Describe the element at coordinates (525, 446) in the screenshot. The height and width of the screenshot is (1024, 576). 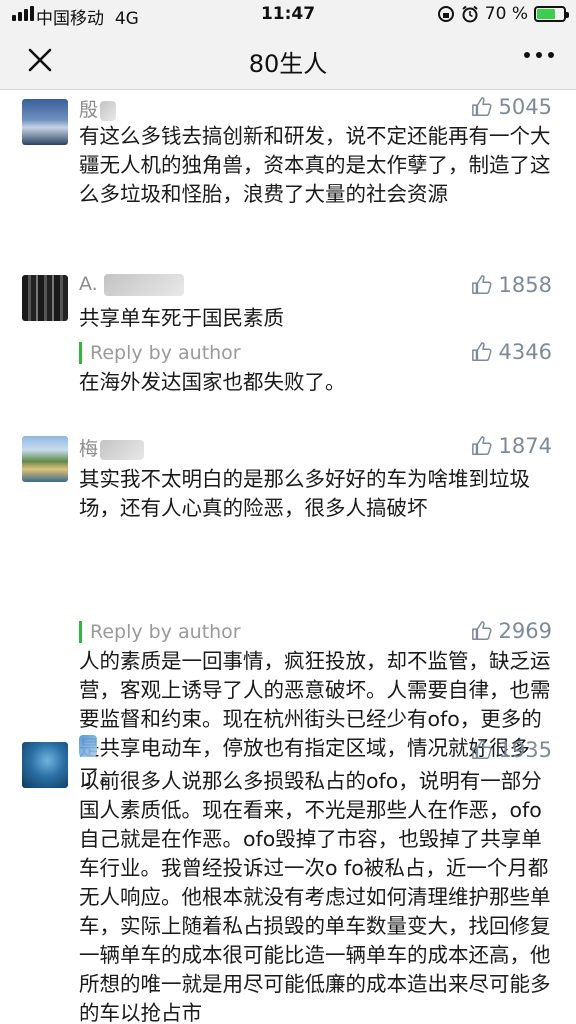
I see `like-count: 1874` at that location.